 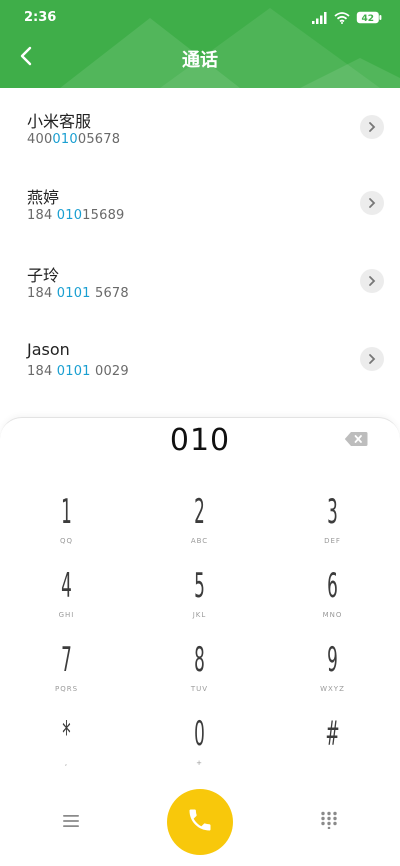 What do you see at coordinates (59, 121) in the screenshot?
I see `contact-name: 小米客服` at bounding box center [59, 121].